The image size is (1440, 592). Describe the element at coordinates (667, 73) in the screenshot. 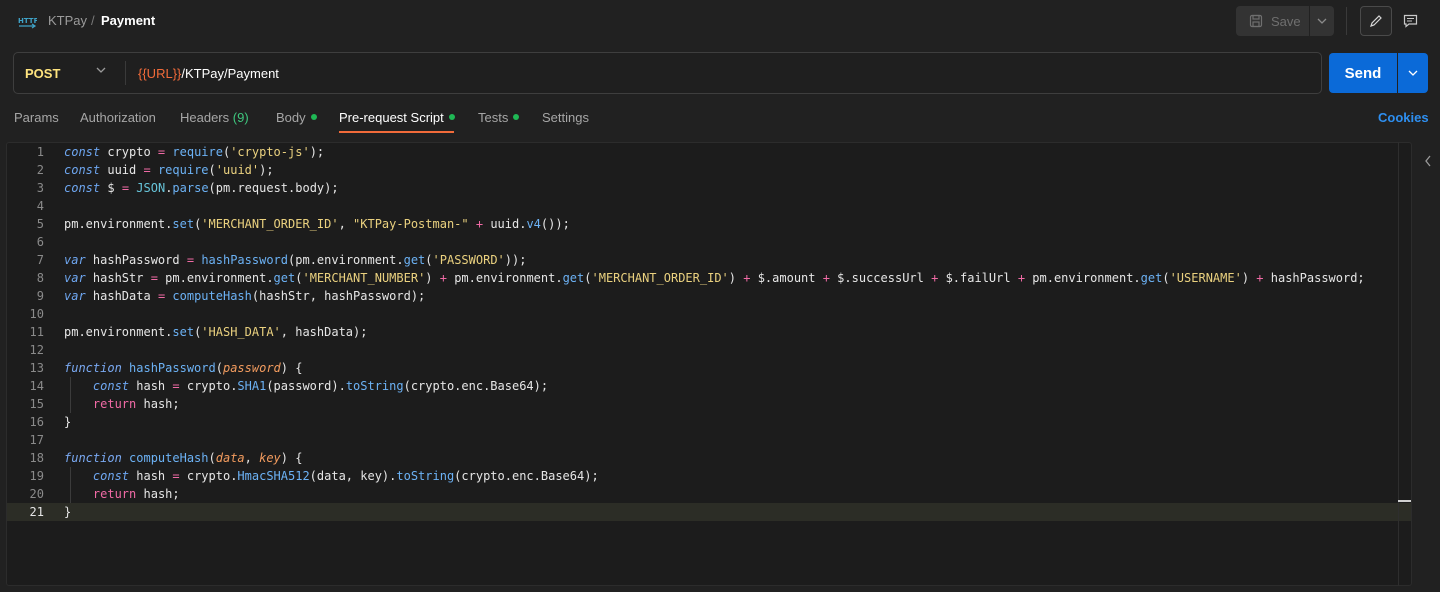

I see `url-bar: POST {{URL}}/KTPay/Payment` at that location.